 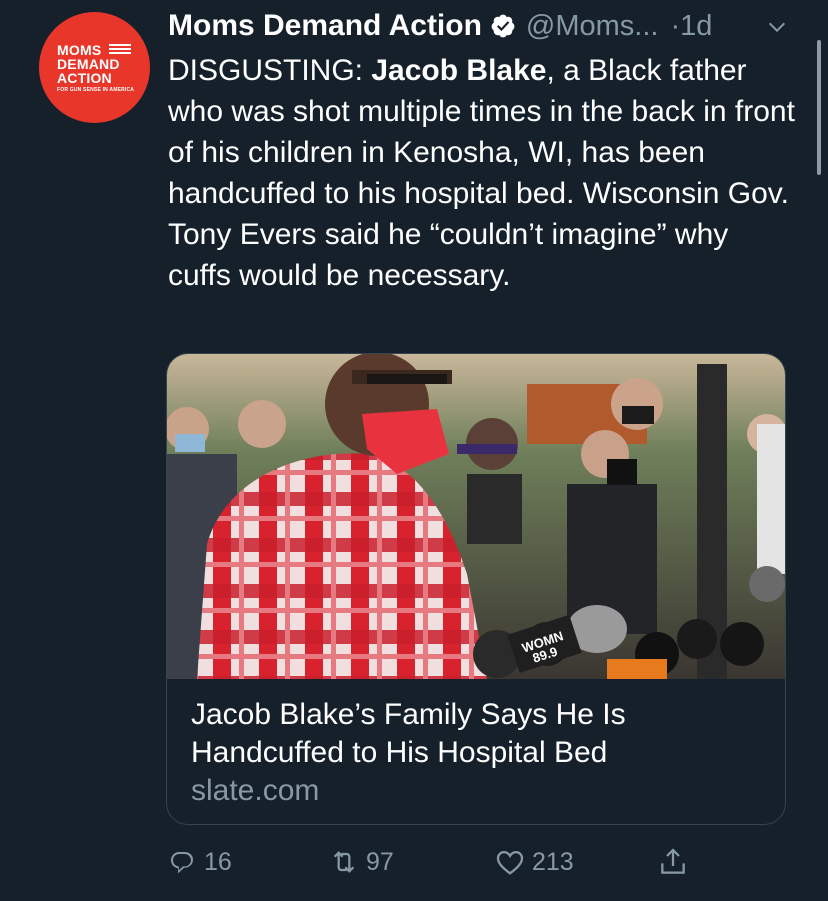 What do you see at coordinates (182, 863) in the screenshot?
I see `reply-icon` at bounding box center [182, 863].